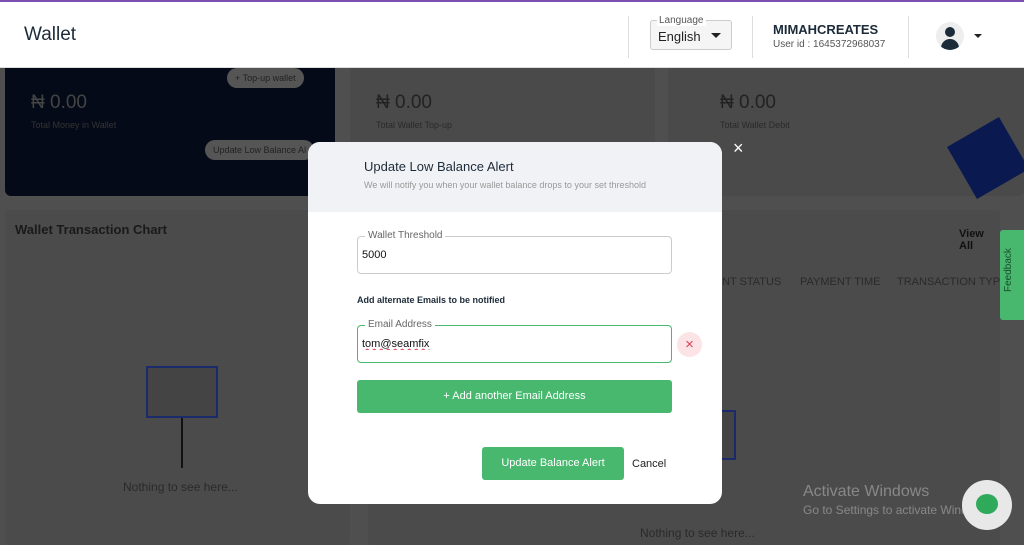  I want to click on feedback-tab: Feedback, so click(1012, 275).